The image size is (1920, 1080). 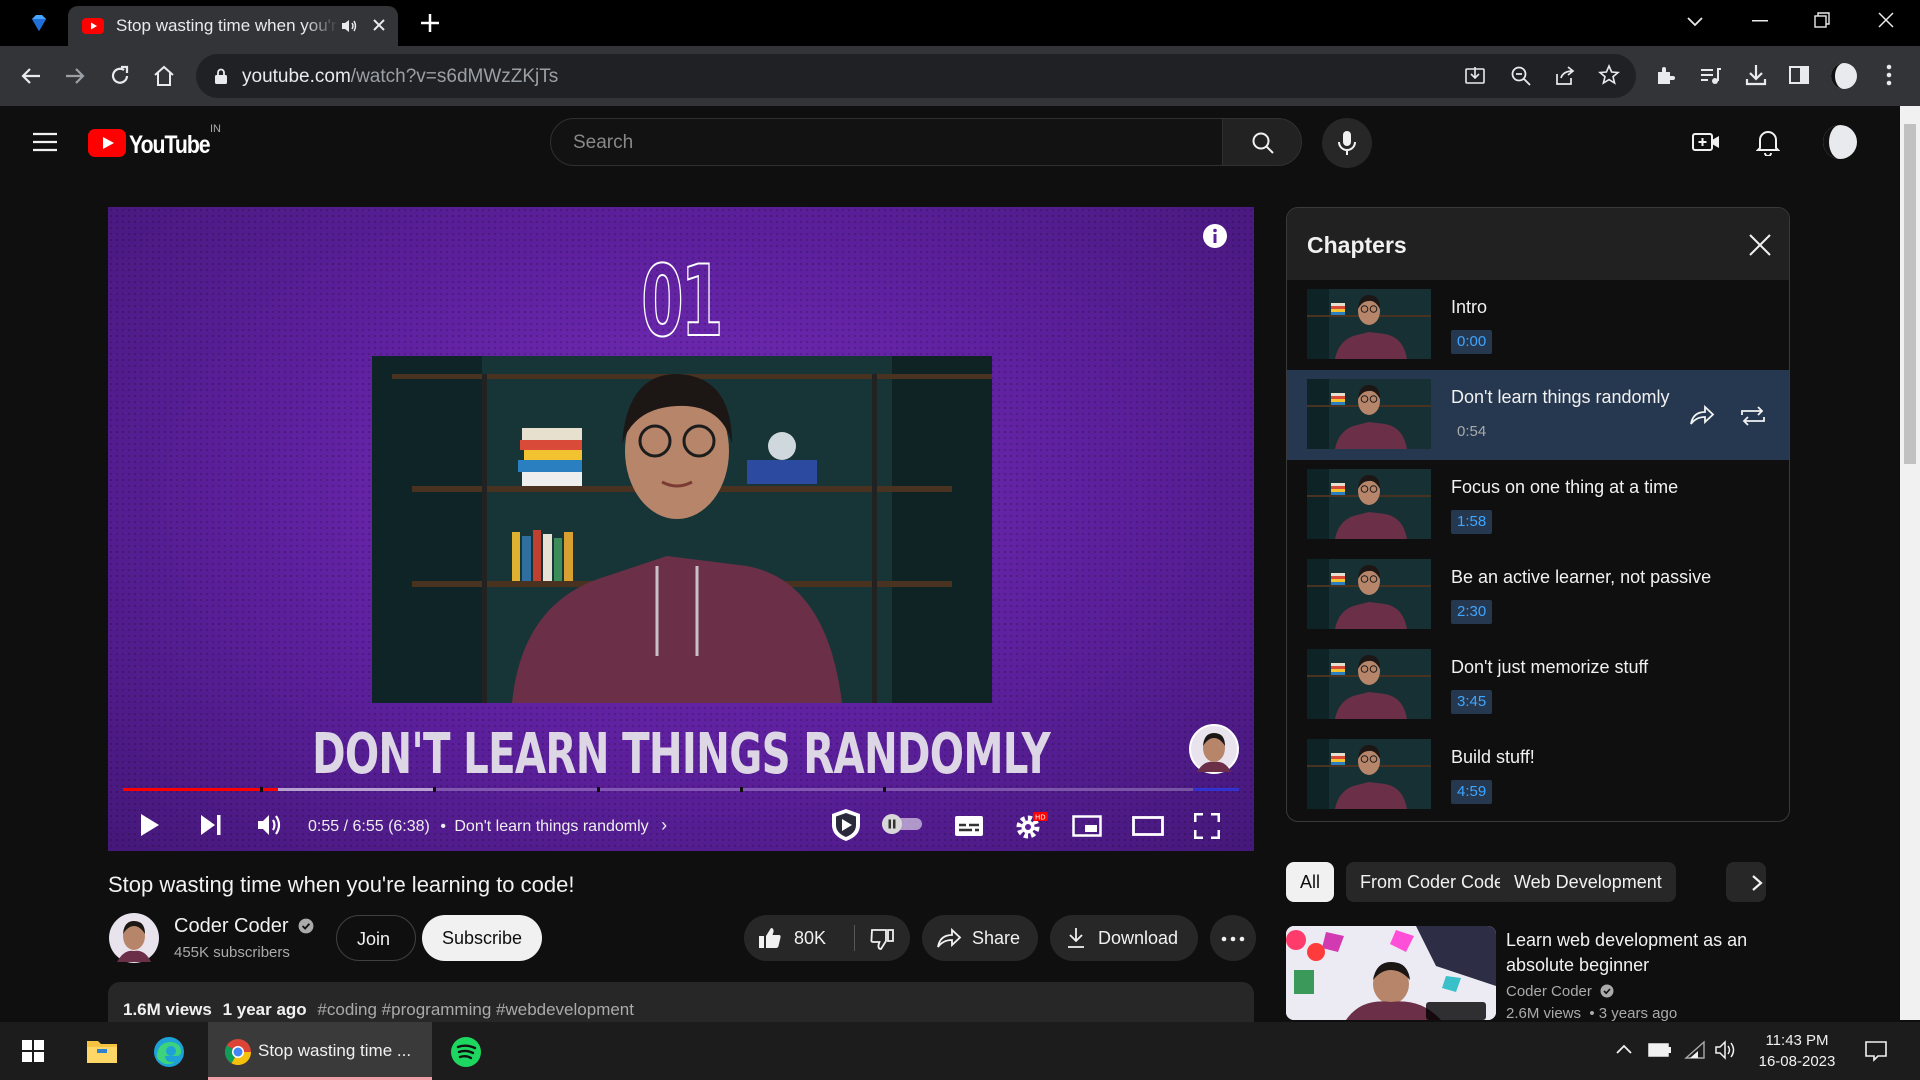 I want to click on speaker-volume-icon, so click(x=1726, y=1050).